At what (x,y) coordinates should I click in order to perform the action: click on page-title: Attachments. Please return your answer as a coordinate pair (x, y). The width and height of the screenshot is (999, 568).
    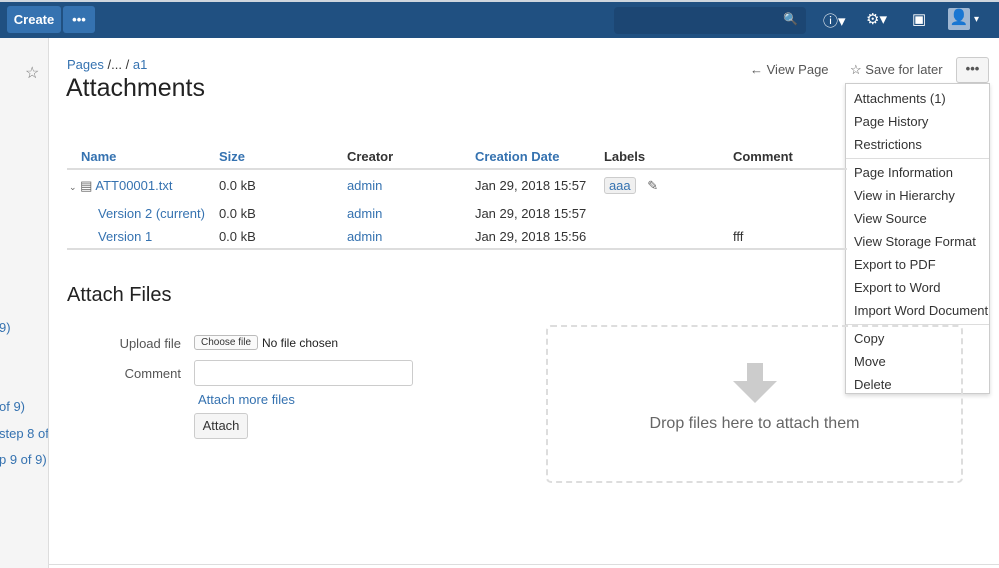
    Looking at the image, I should click on (135, 88).